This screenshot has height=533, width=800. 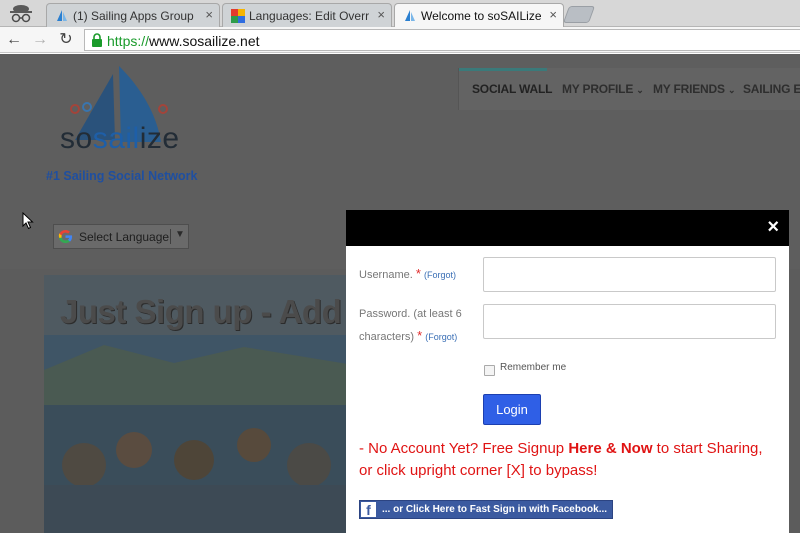 What do you see at coordinates (610, 448) in the screenshot?
I see `signup-link: Here & Now` at bounding box center [610, 448].